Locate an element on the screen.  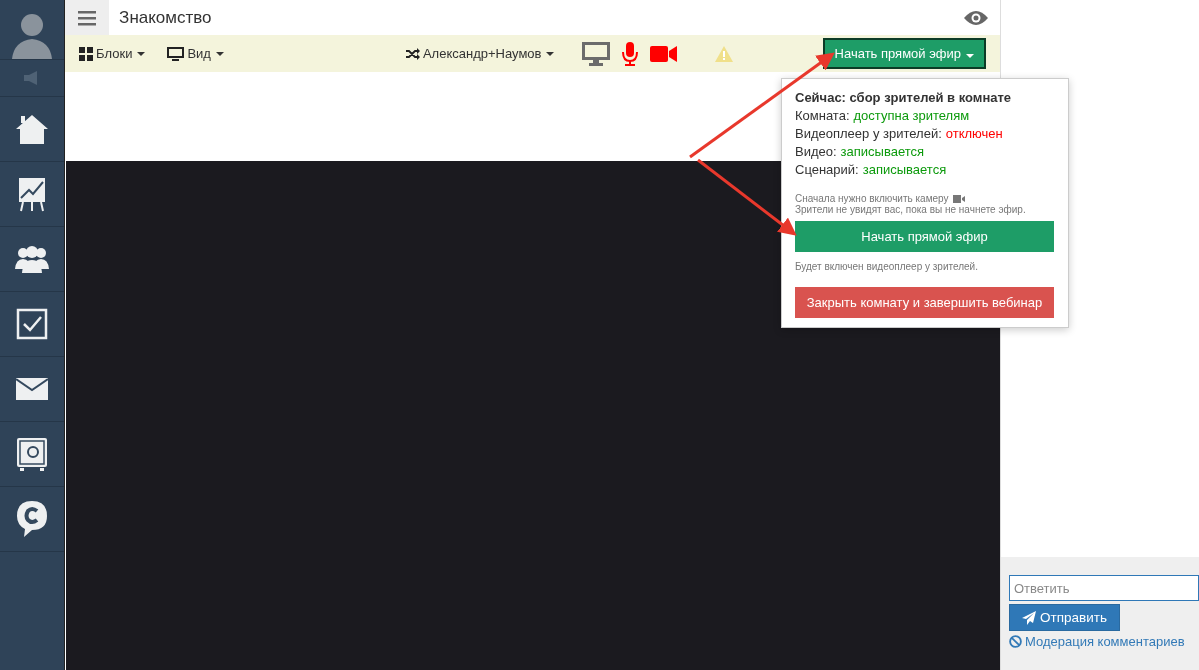
menu-button is located at coordinates (87, 17).